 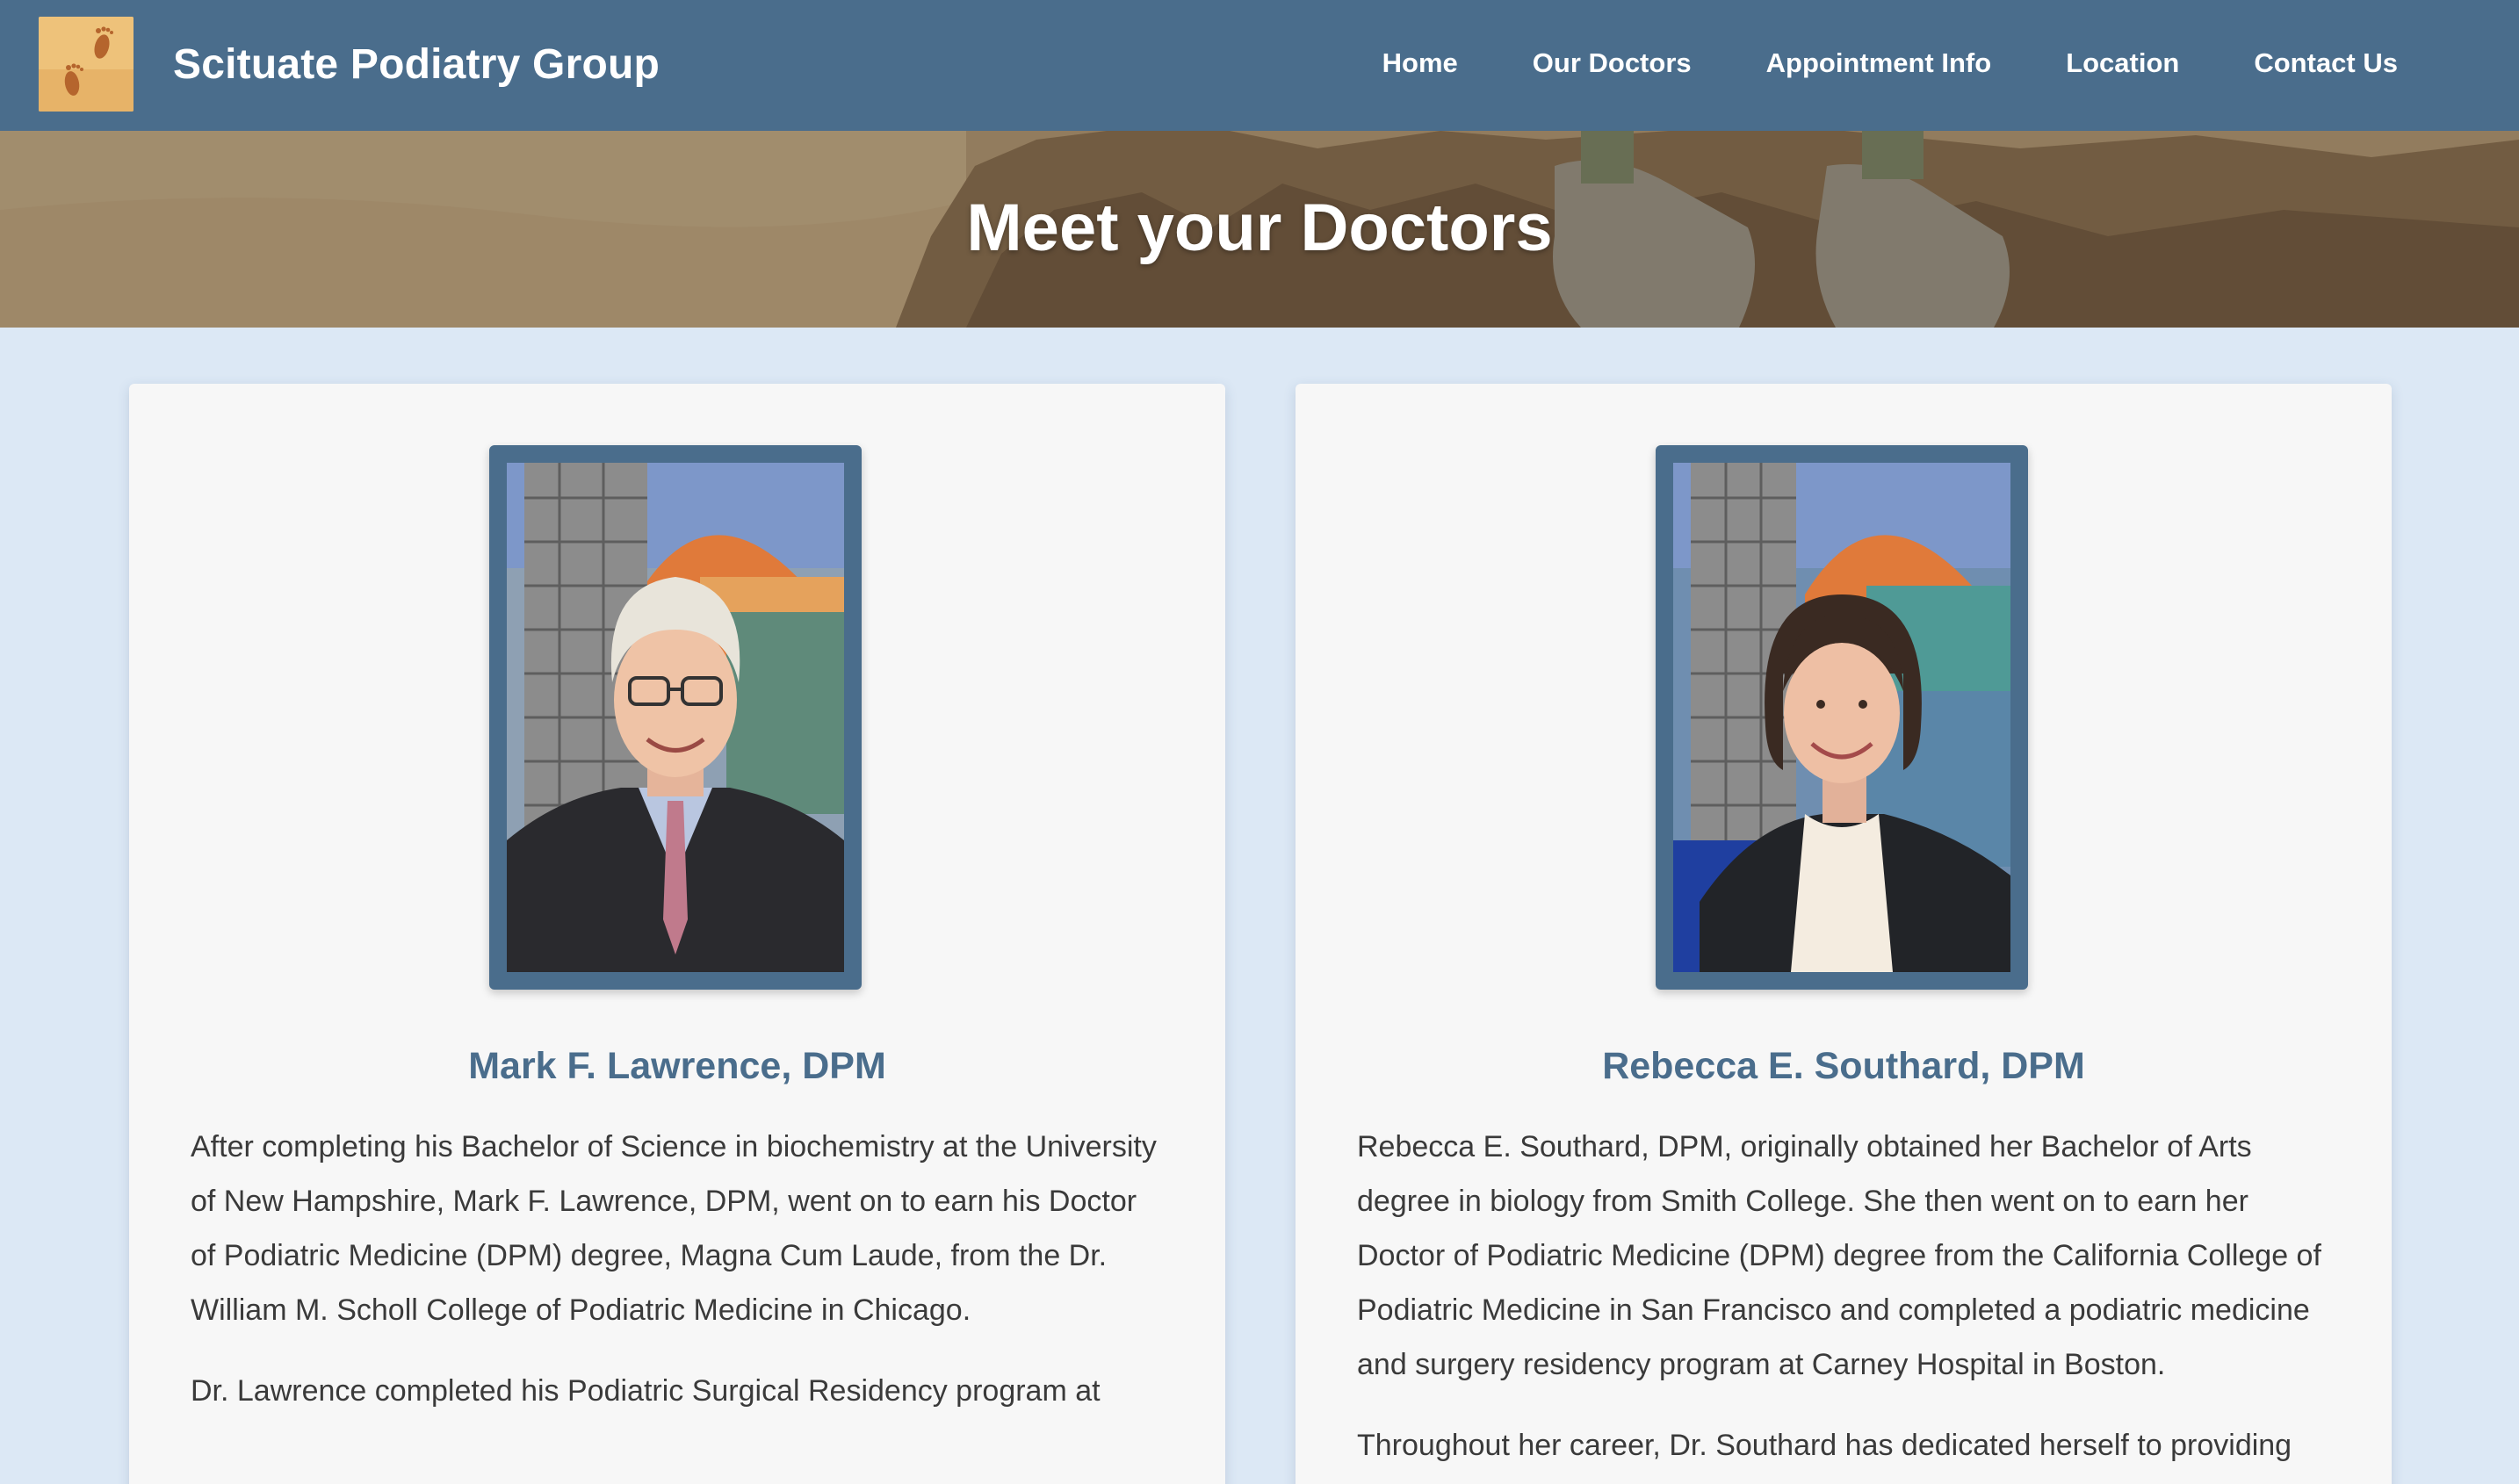 I want to click on page-title: Meet your Doctors, so click(x=1259, y=228).